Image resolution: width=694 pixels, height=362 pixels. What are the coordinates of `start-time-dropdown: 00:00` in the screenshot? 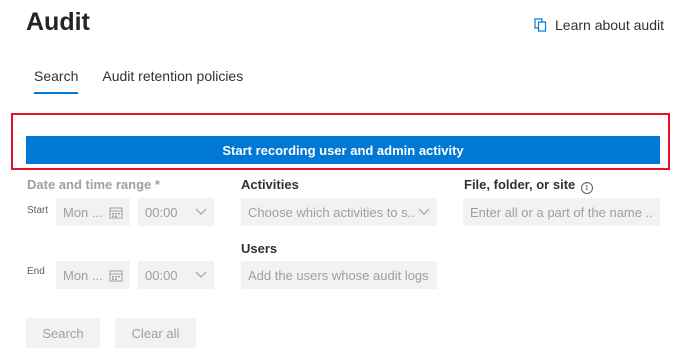 It's located at (176, 212).